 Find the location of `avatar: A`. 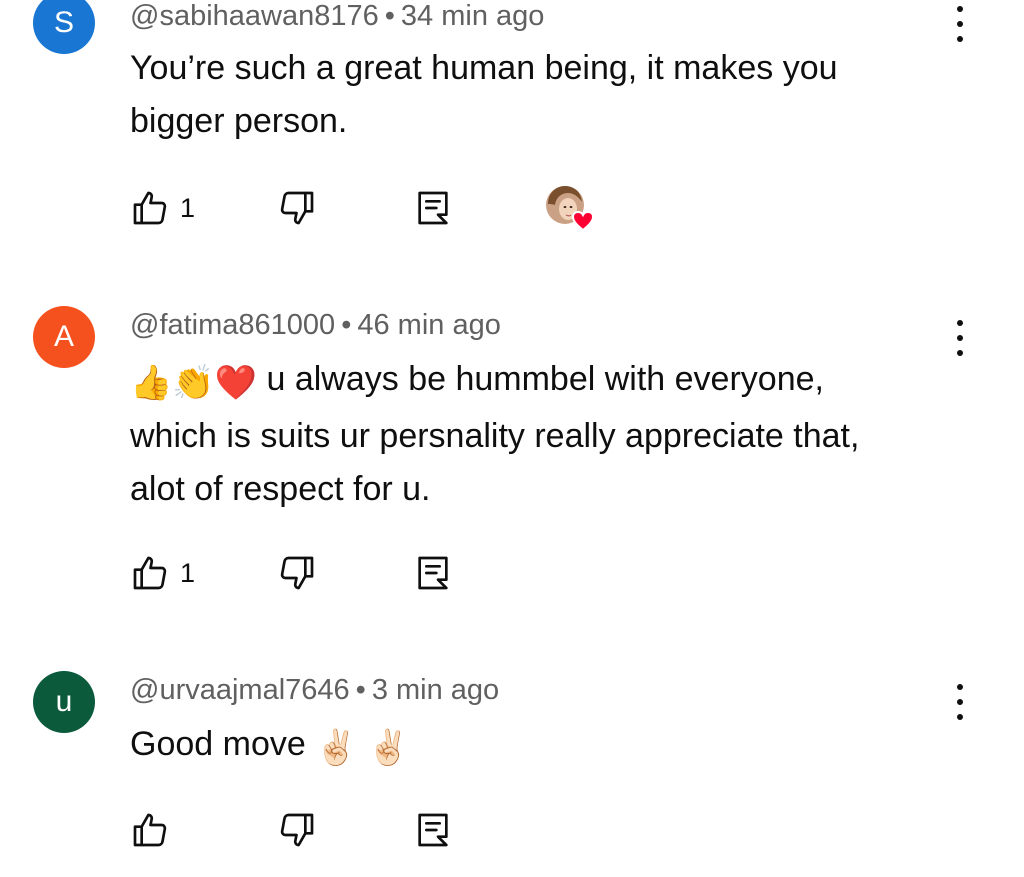

avatar: A is located at coordinates (64, 337).